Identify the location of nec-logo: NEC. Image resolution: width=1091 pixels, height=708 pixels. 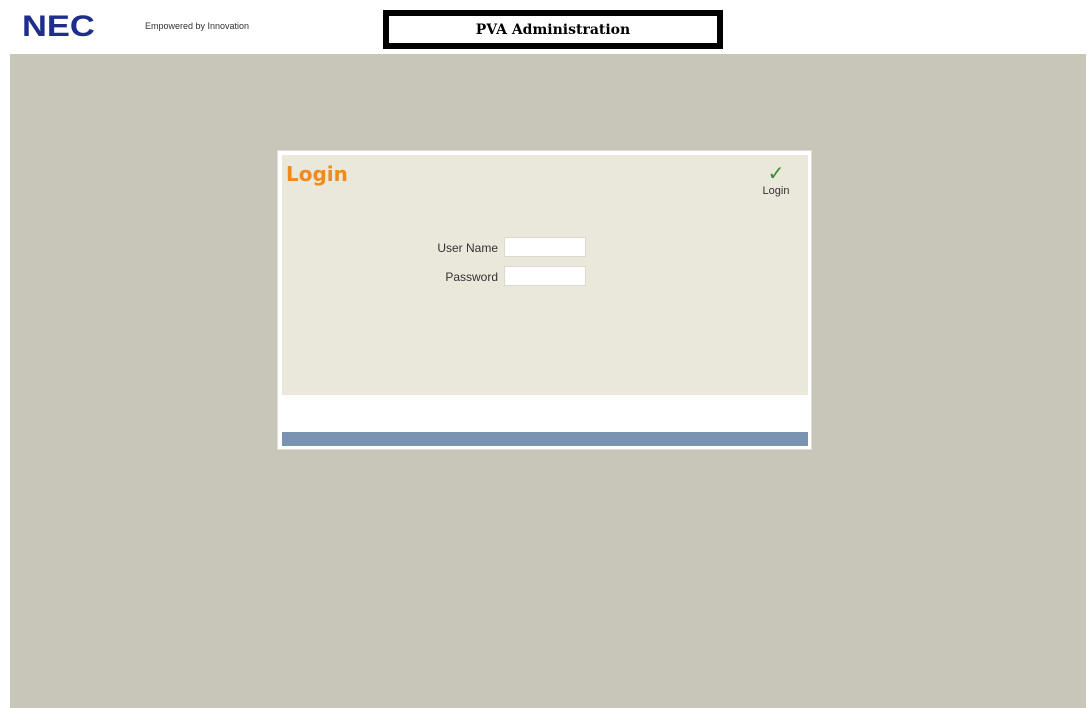
(58, 26).